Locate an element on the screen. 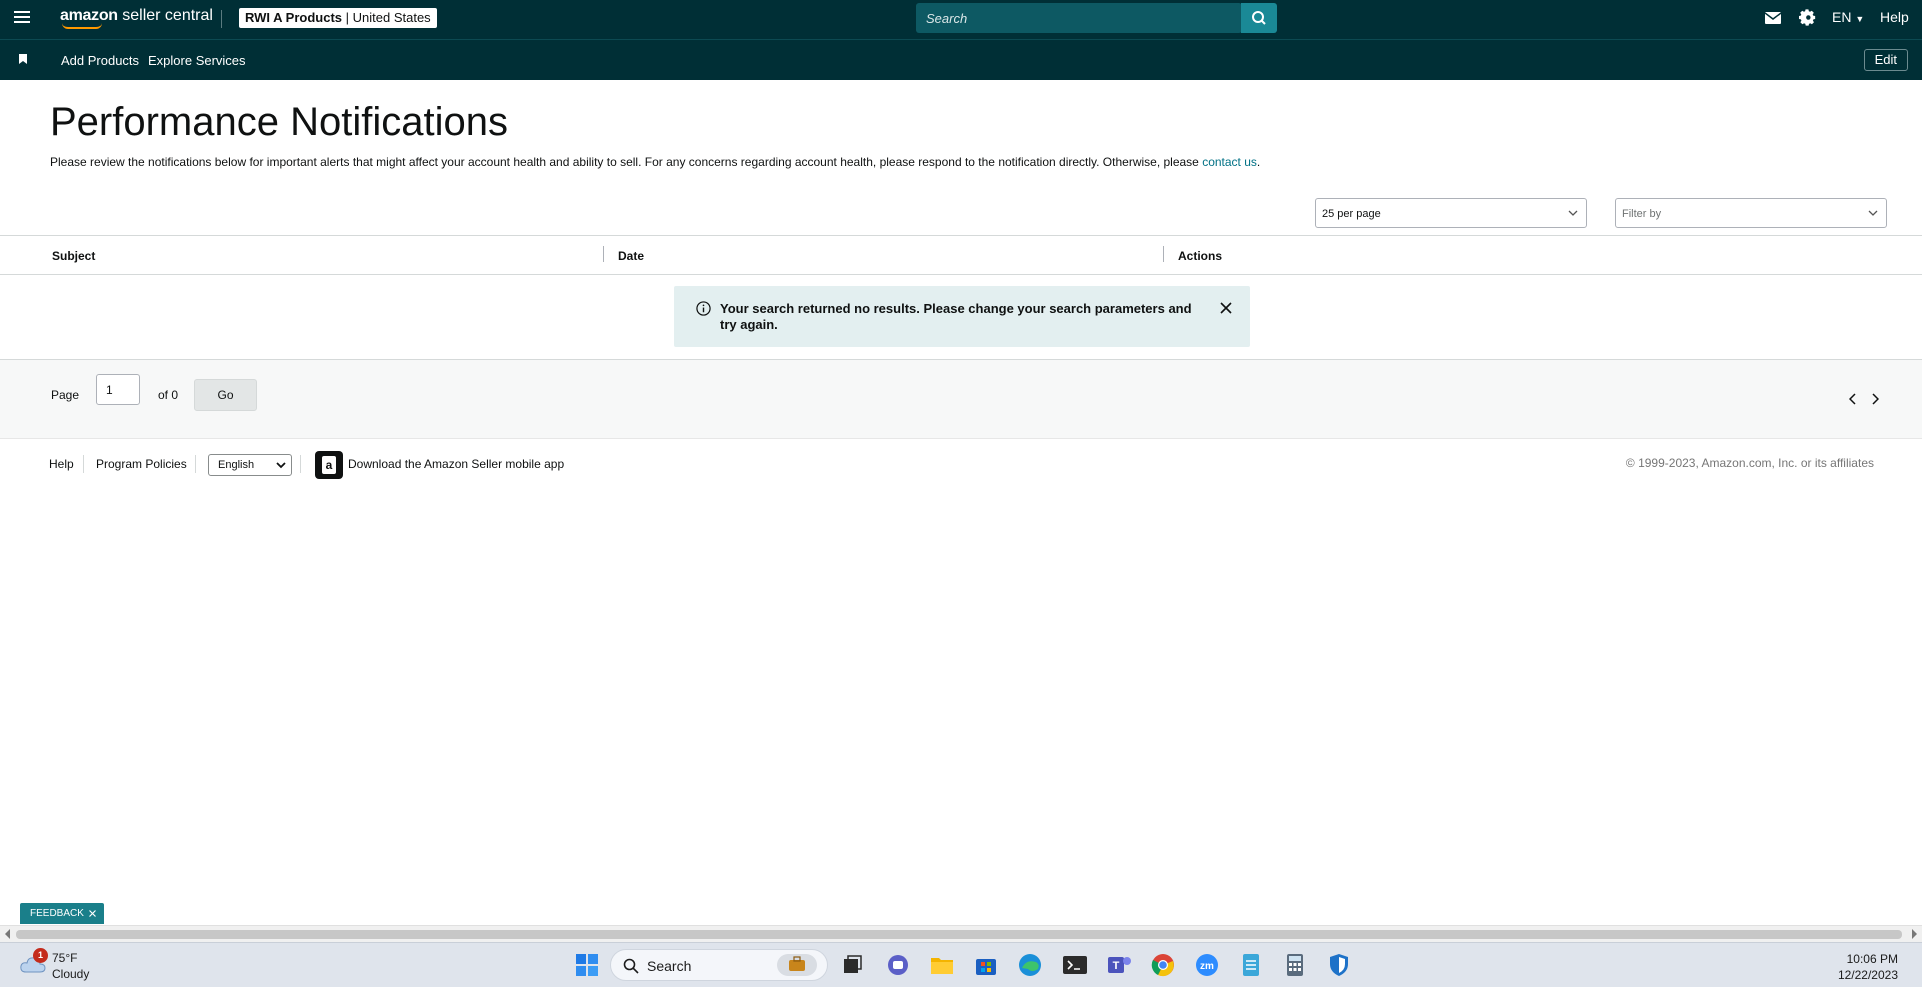 The width and height of the screenshot is (1922, 987). svg-text: T is located at coordinates (1116, 966).